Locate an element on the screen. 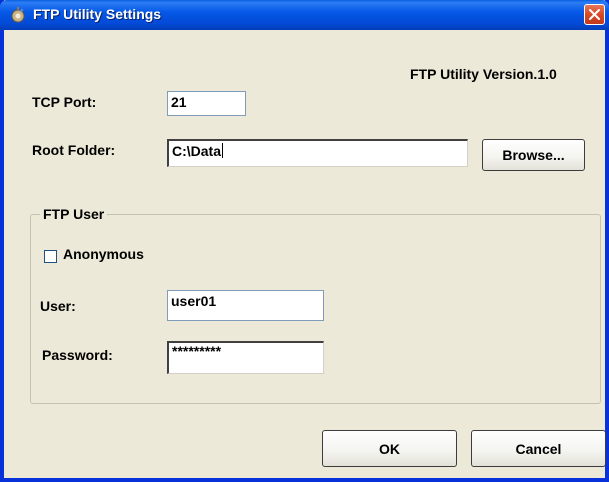  version-label: FTP Utility Version.1.0 is located at coordinates (483, 74).